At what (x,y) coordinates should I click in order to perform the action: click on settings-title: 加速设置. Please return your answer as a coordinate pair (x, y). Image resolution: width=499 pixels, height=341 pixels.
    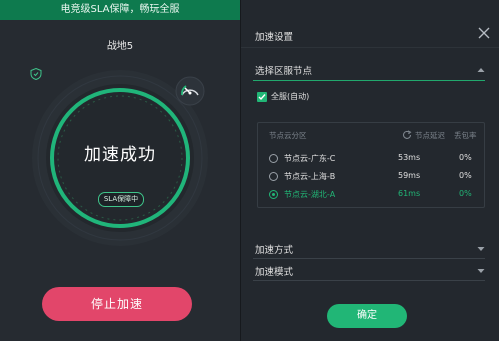
    Looking at the image, I should click on (274, 37).